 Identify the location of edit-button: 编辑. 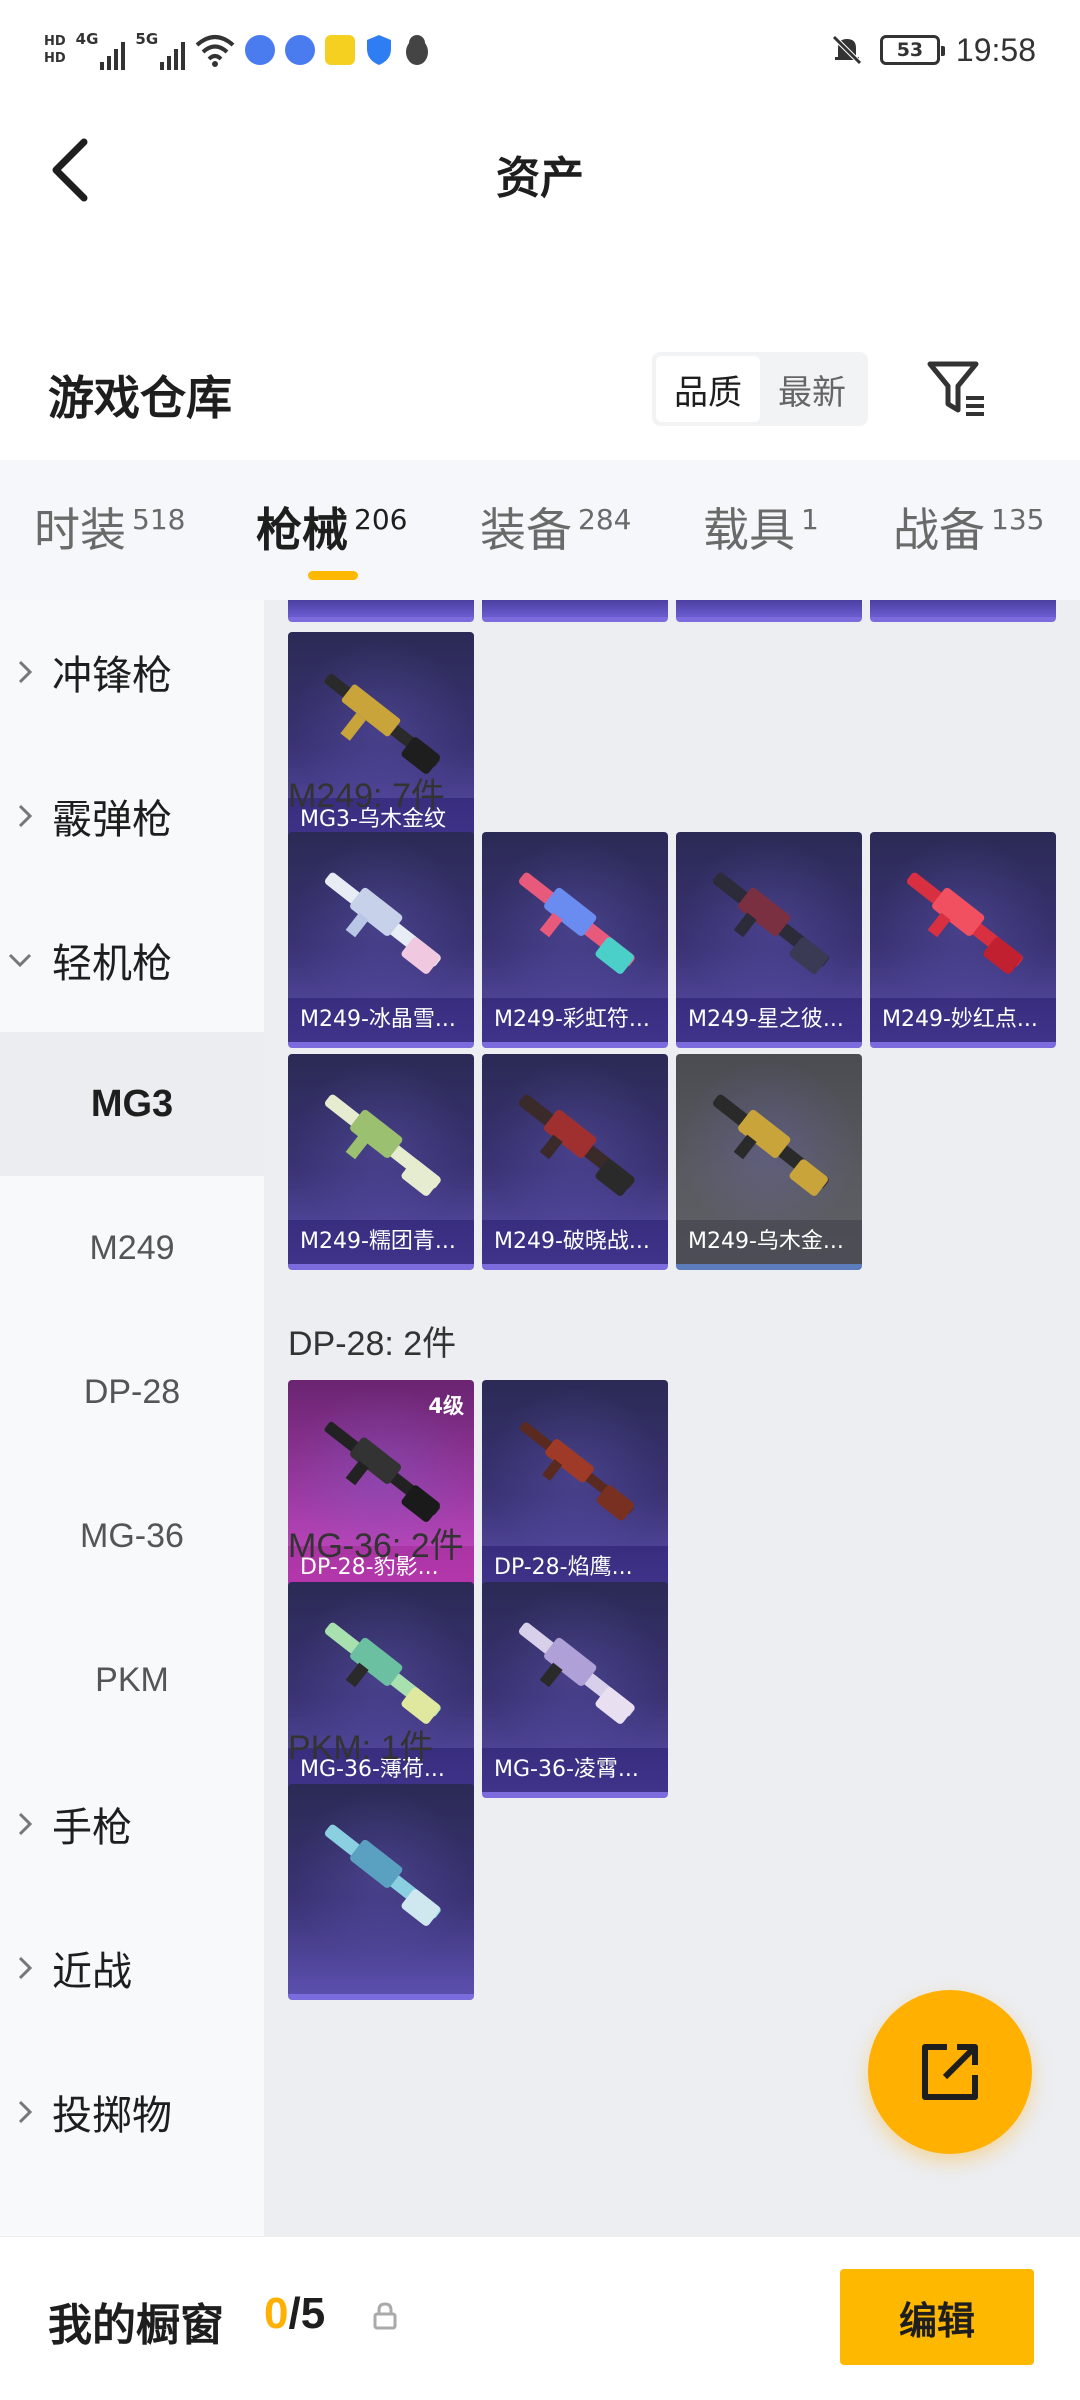
(937, 2317).